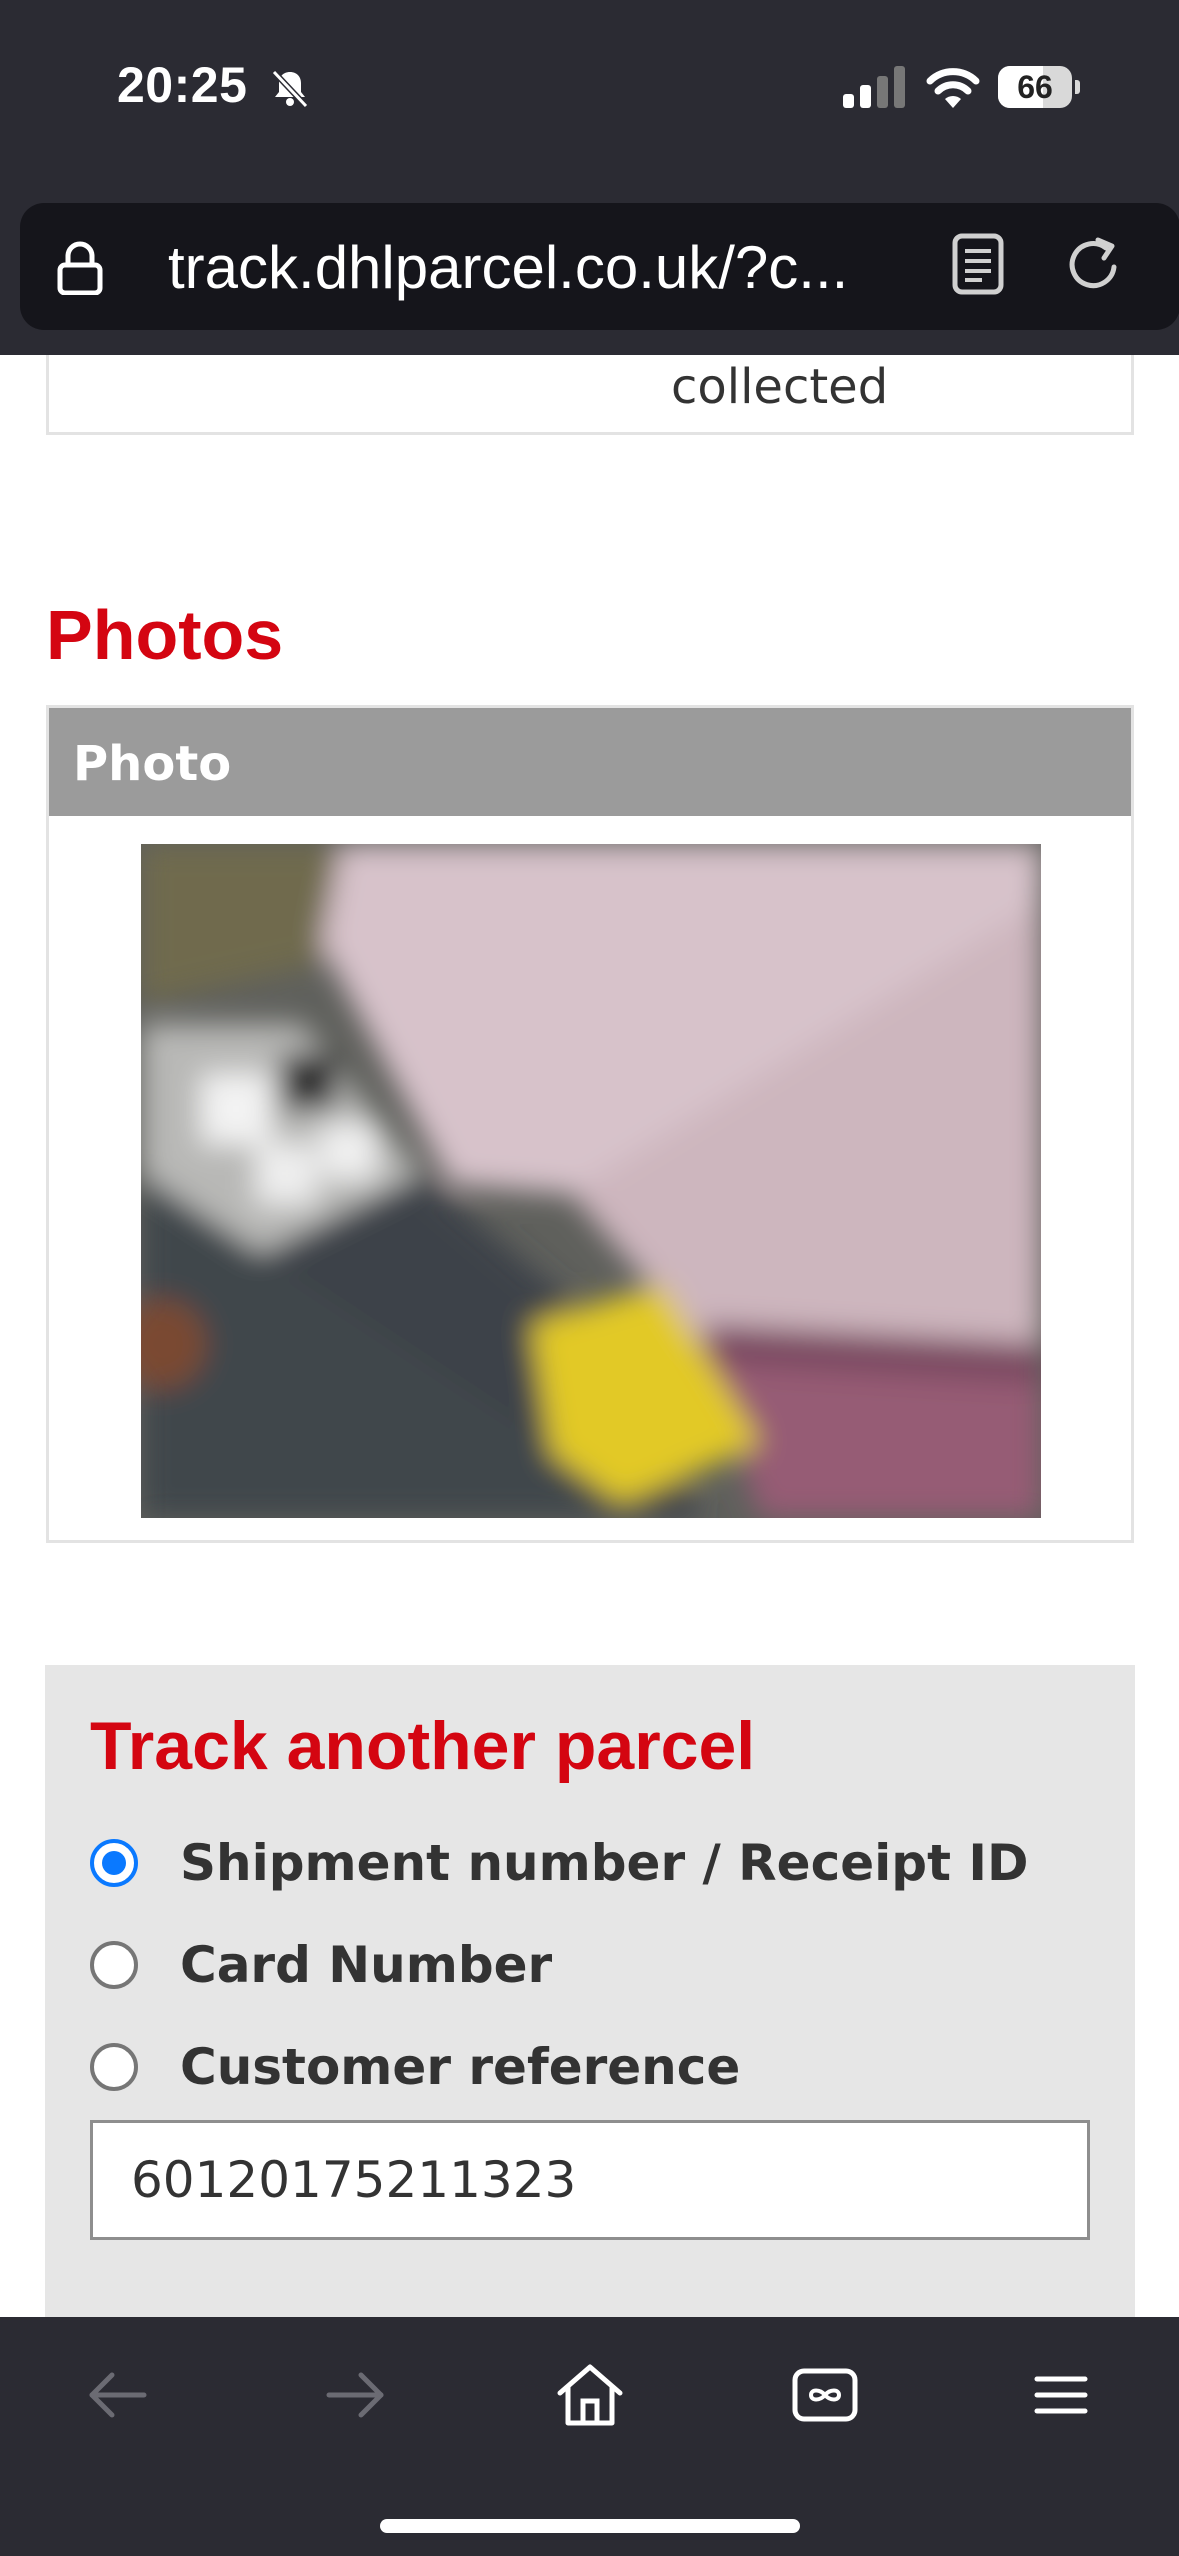 The height and width of the screenshot is (2556, 1179). I want to click on back-arrow-icon, so click(118, 2395).